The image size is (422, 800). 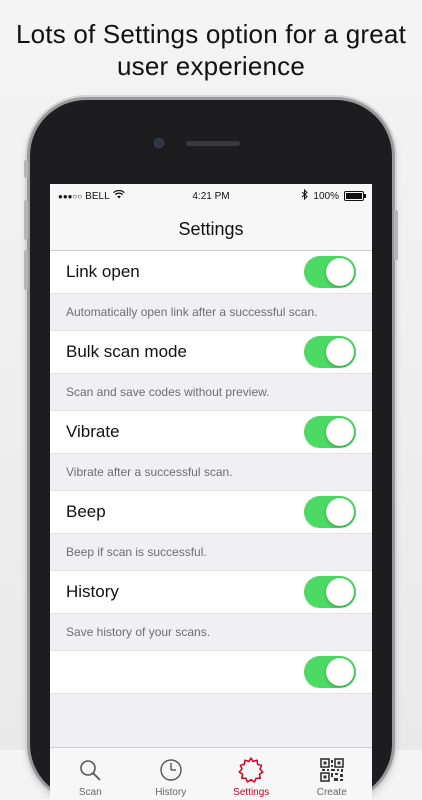 I want to click on beep-toggle, so click(x=330, y=512).